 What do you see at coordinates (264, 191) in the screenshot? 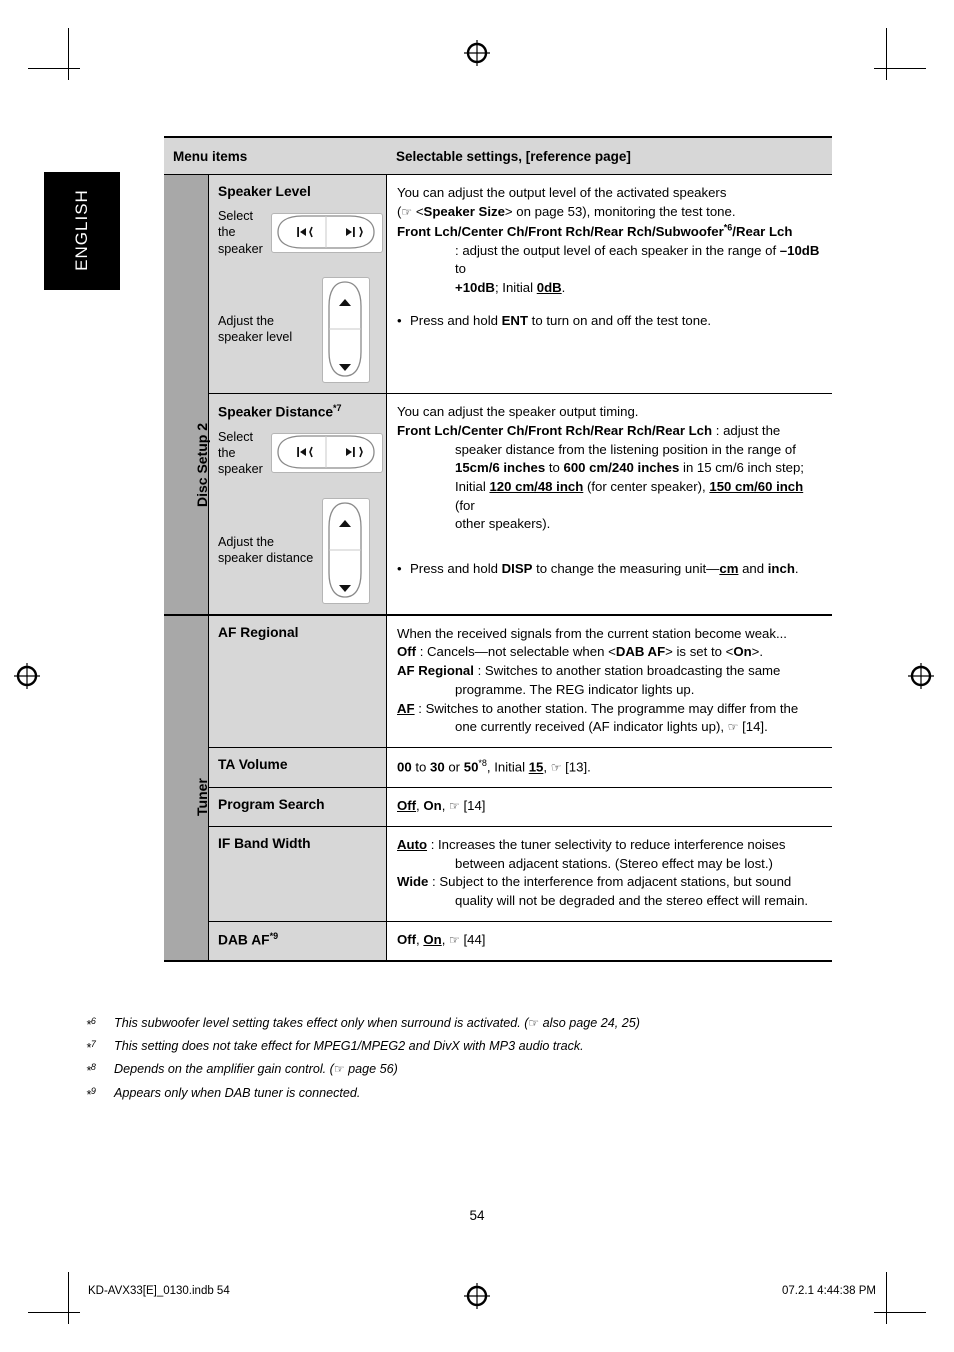
I see `menu-item-name: Speaker Level` at bounding box center [264, 191].